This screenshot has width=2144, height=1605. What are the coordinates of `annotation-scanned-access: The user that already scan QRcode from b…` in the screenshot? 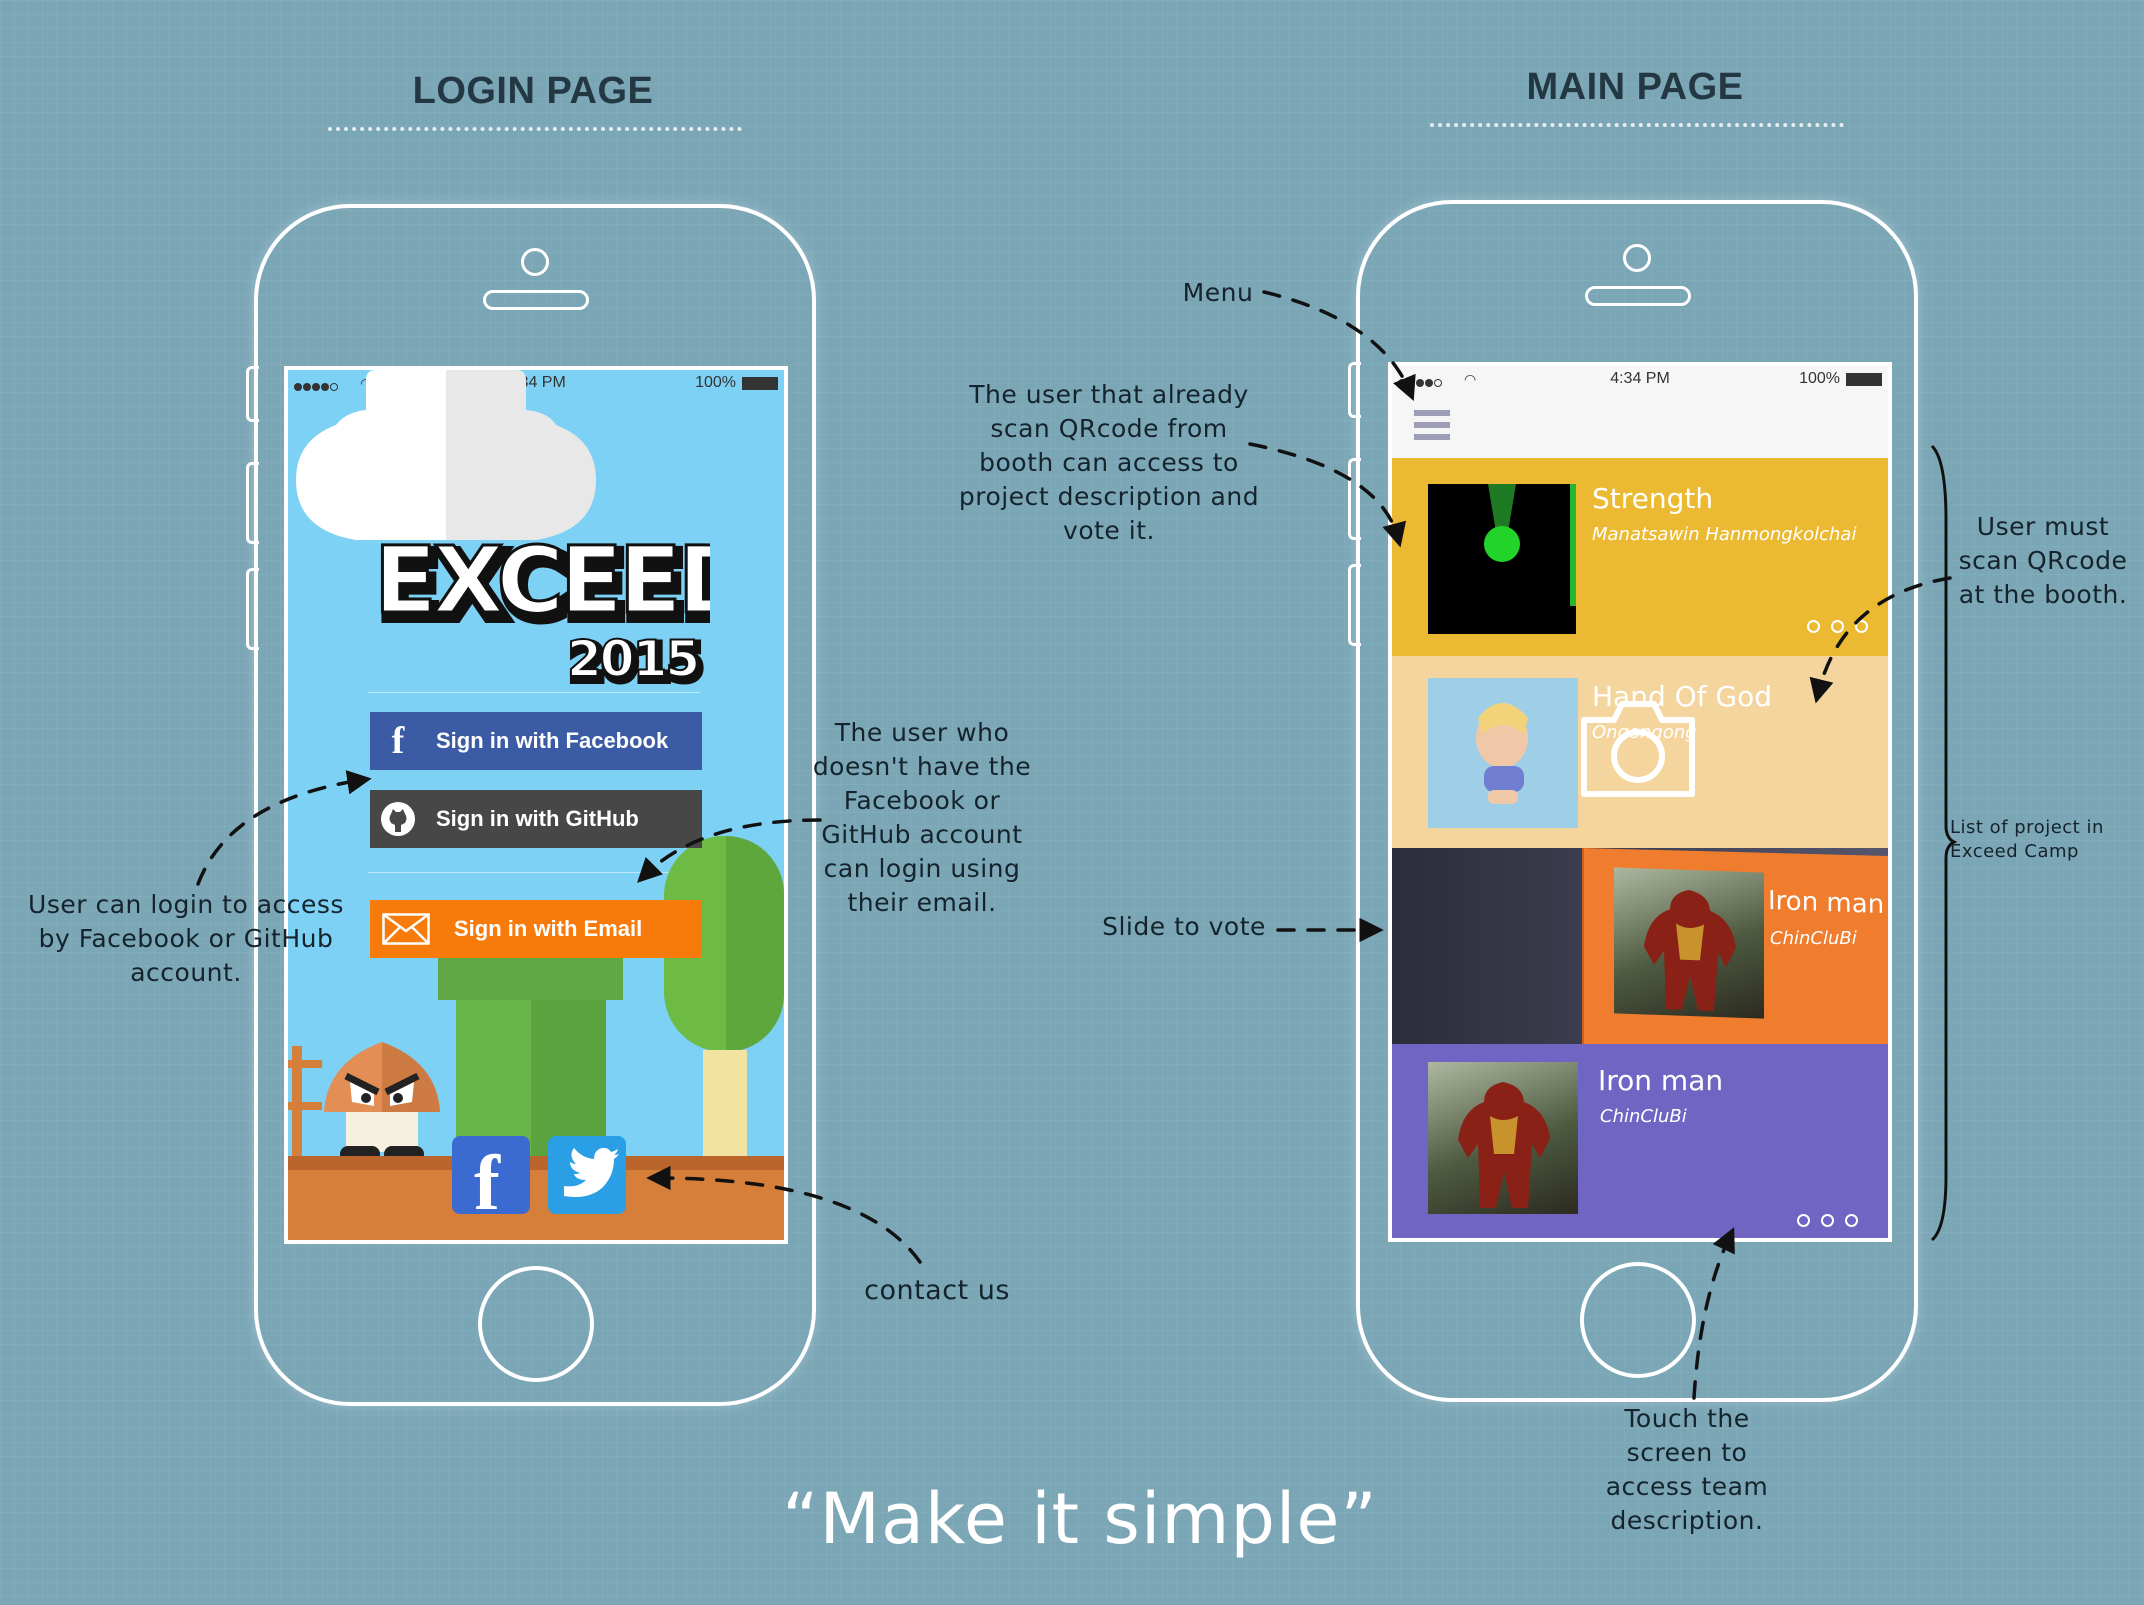 It's located at (1109, 462).